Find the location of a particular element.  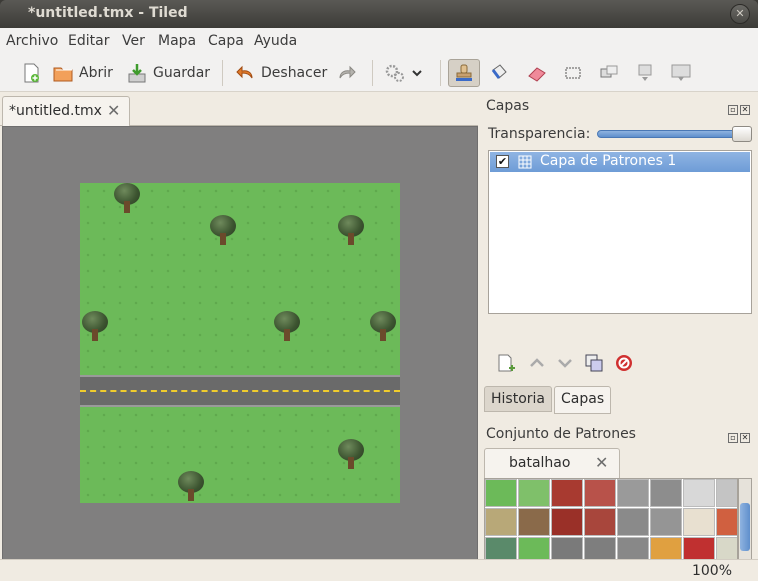

select-objects-icon is located at coordinates (609, 71).